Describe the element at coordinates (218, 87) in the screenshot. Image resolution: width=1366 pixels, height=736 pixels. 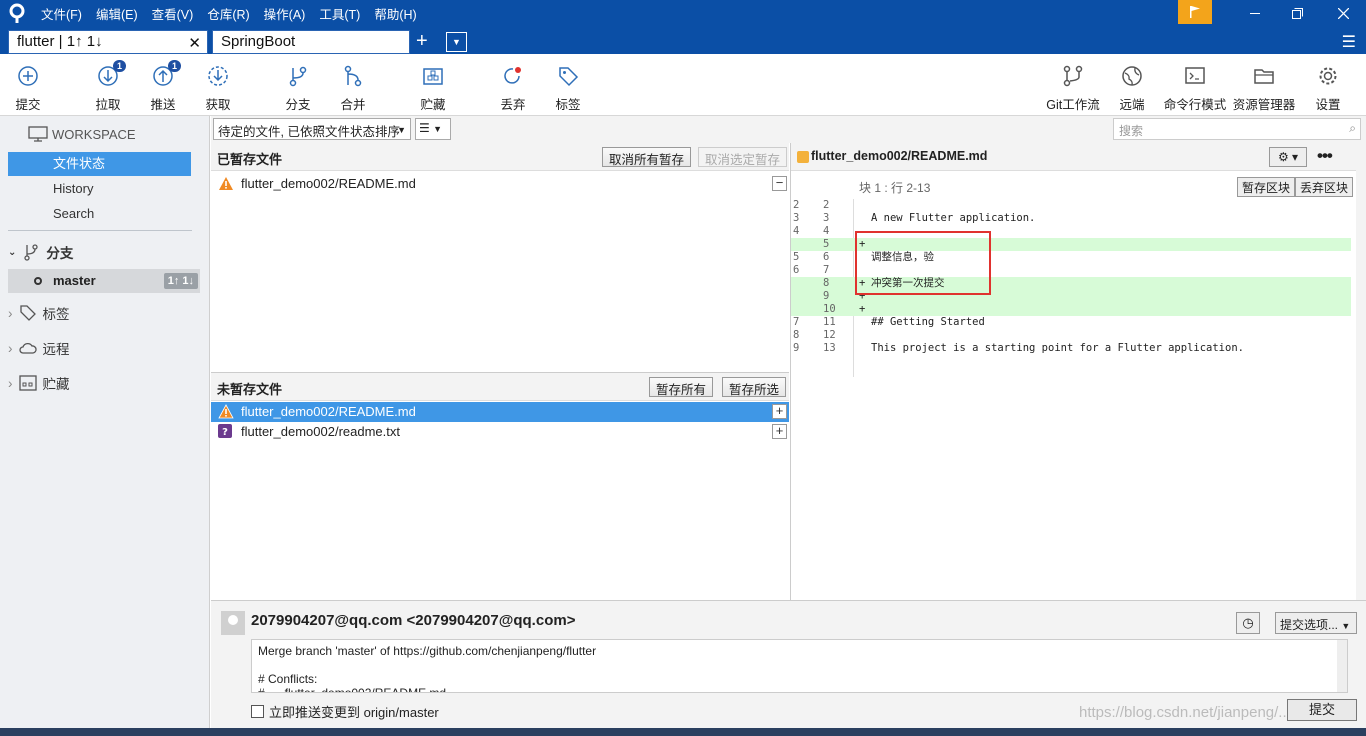
I see `fetch-button: 获取` at that location.